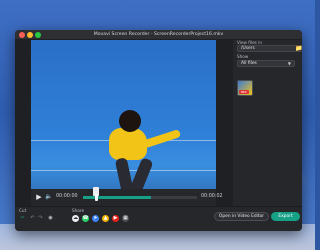 Image resolution: width=320 pixels, height=250 pixels. What do you see at coordinates (285, 216) in the screenshot?
I see `export-button: Export` at bounding box center [285, 216].